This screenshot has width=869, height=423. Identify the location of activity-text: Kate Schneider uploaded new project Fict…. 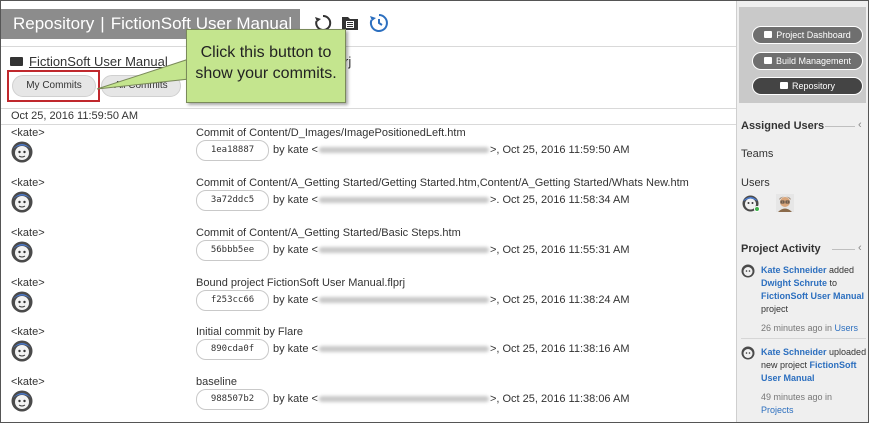
(814, 365).